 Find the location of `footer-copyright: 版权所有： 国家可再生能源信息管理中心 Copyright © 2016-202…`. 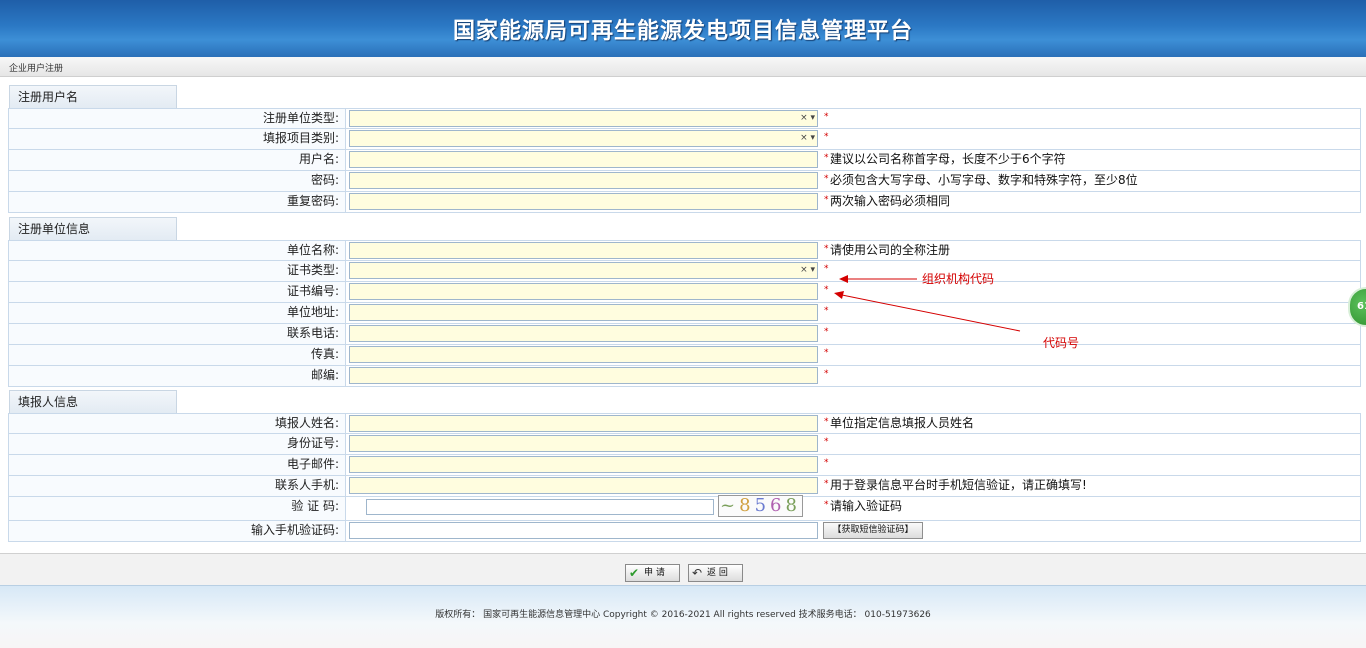

footer-copyright: 版权所有： 国家可再生能源信息管理中心 Copyright © 2016-202… is located at coordinates (683, 615).